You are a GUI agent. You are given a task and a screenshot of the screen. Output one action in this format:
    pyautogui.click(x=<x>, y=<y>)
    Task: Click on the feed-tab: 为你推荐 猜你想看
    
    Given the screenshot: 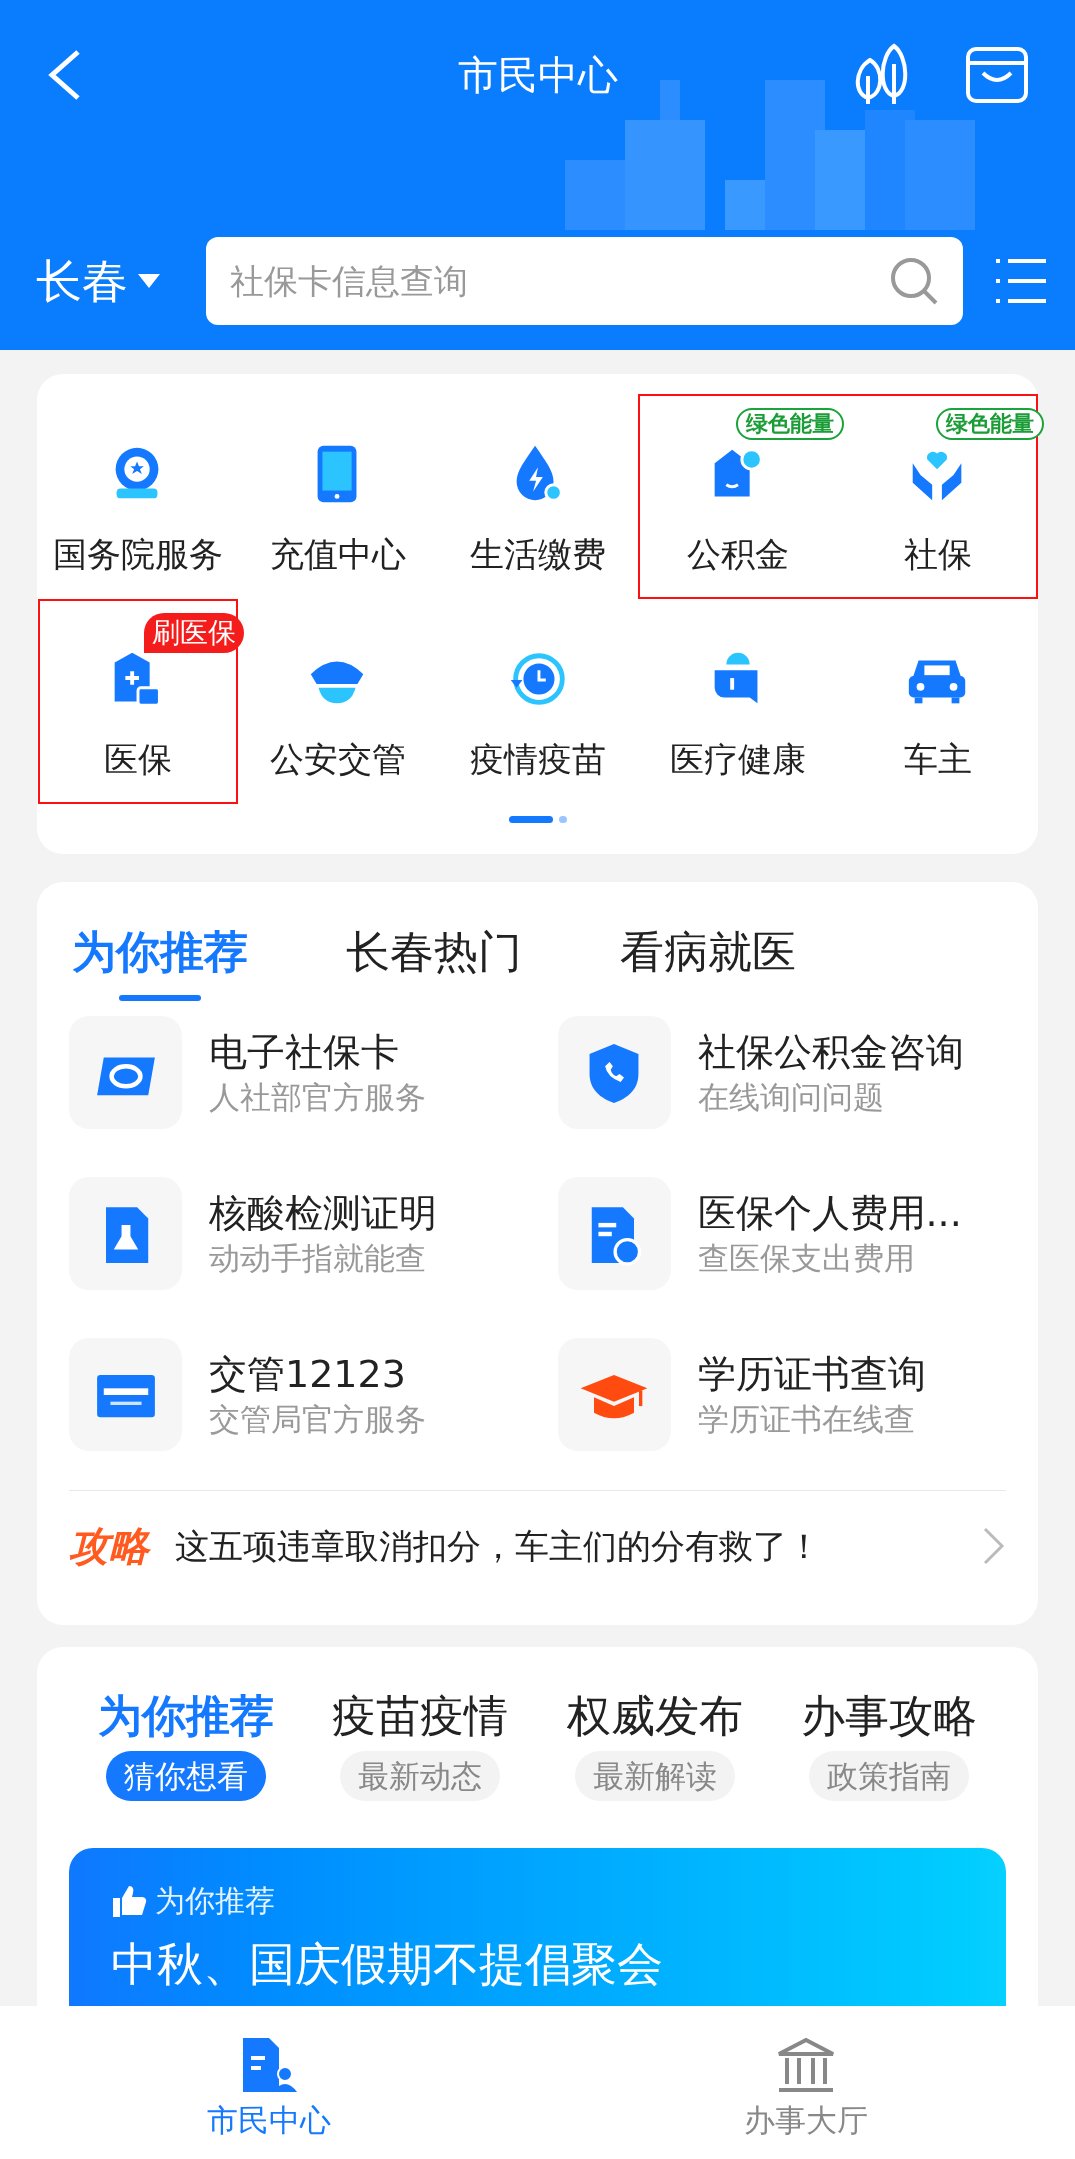 What is the action you would take?
    pyautogui.click(x=186, y=1746)
    